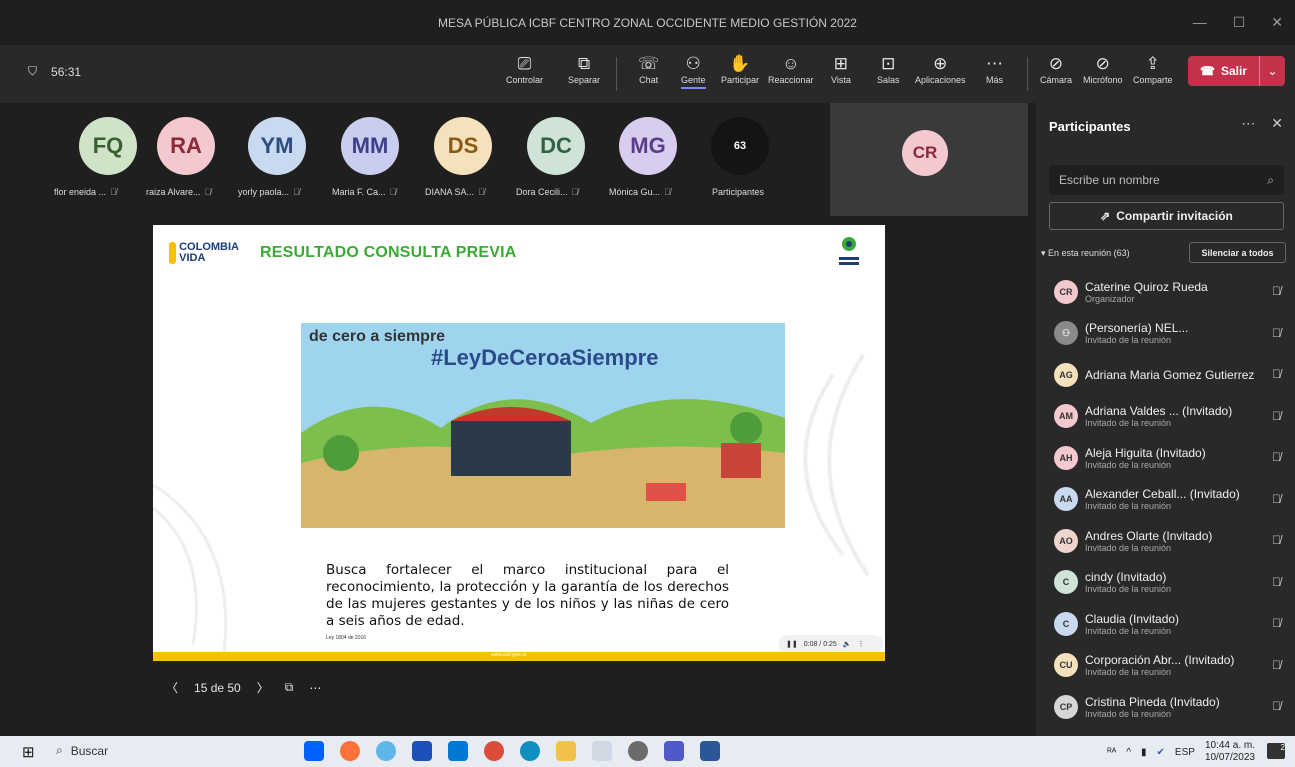  I want to click on chevron-up-icon: ^, so click(1128, 752).